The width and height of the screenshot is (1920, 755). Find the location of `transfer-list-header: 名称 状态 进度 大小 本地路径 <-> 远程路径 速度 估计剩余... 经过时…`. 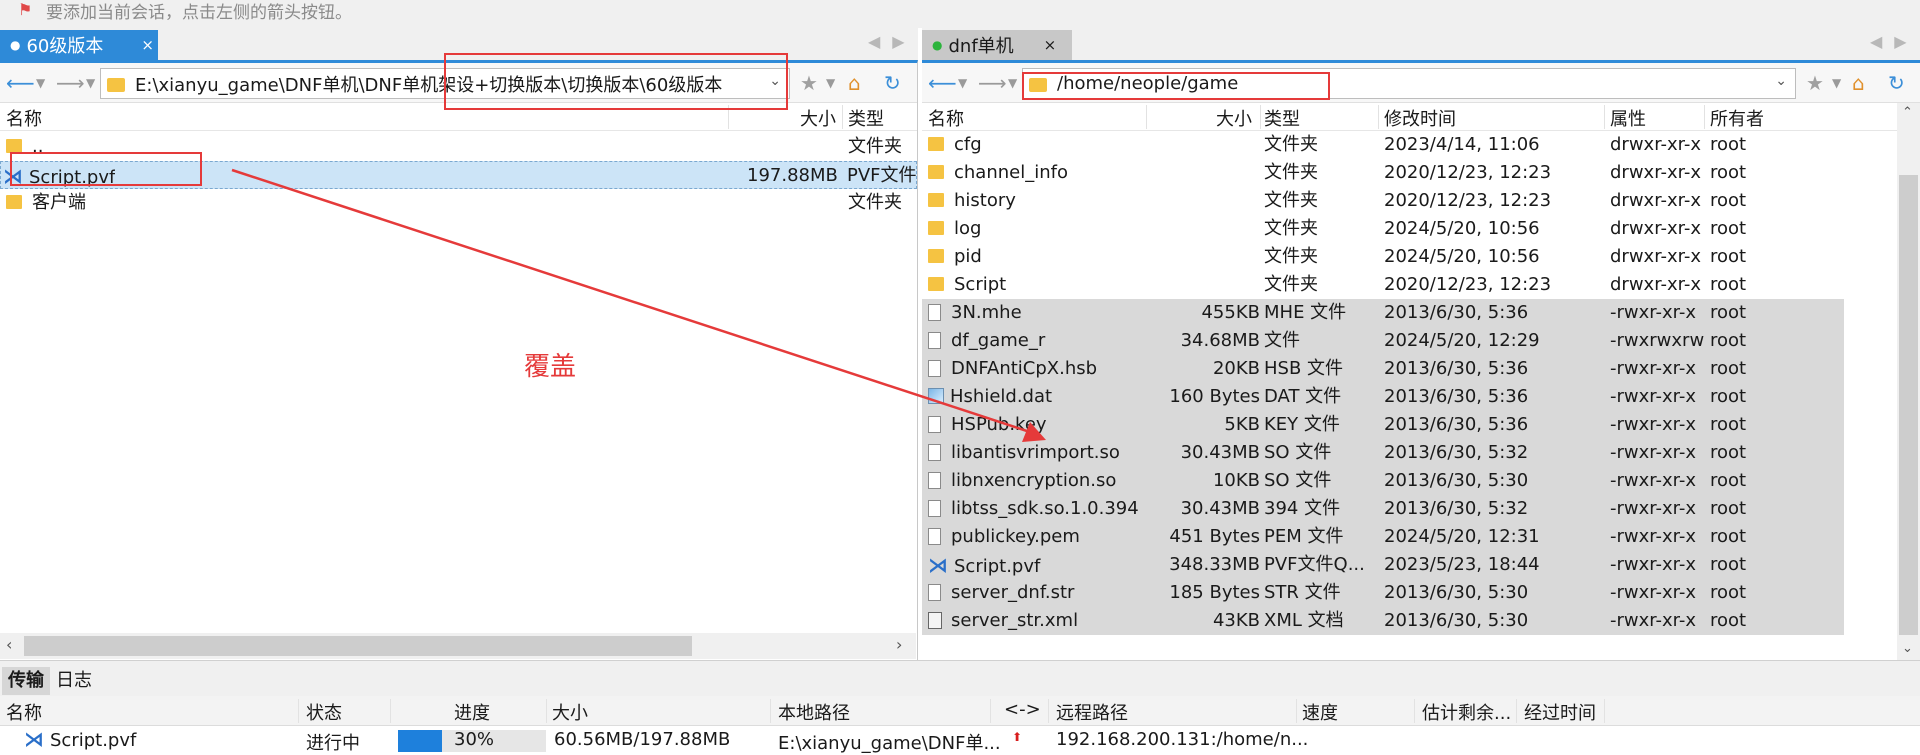

transfer-list-header: 名称 状态 进度 大小 本地路径 <-> 远程路径 速度 估计剩余... 经过时… is located at coordinates (960, 711).